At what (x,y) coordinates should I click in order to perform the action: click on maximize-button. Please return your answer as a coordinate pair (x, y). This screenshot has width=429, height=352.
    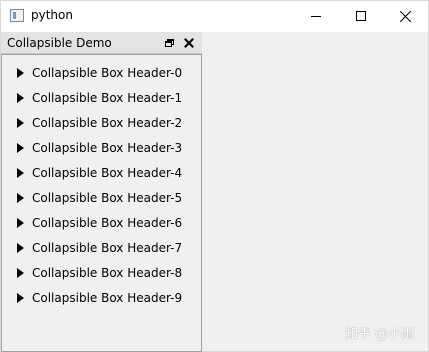
    Looking at the image, I should click on (361, 16).